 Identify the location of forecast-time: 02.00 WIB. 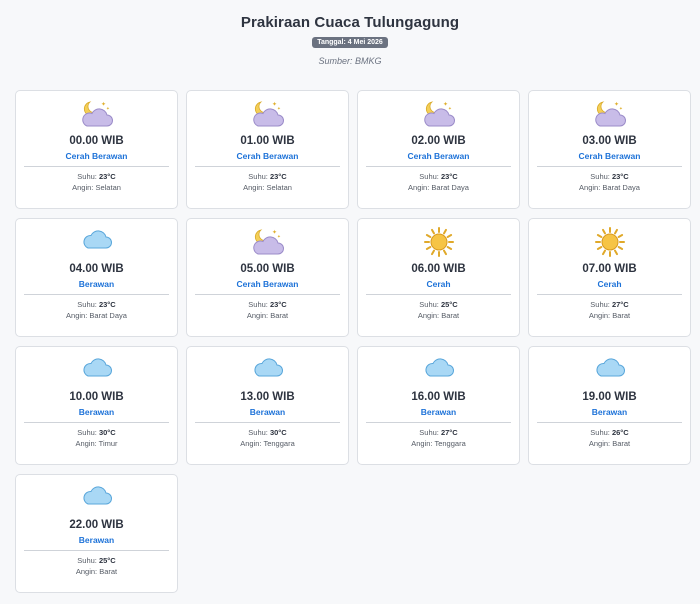
(438, 141).